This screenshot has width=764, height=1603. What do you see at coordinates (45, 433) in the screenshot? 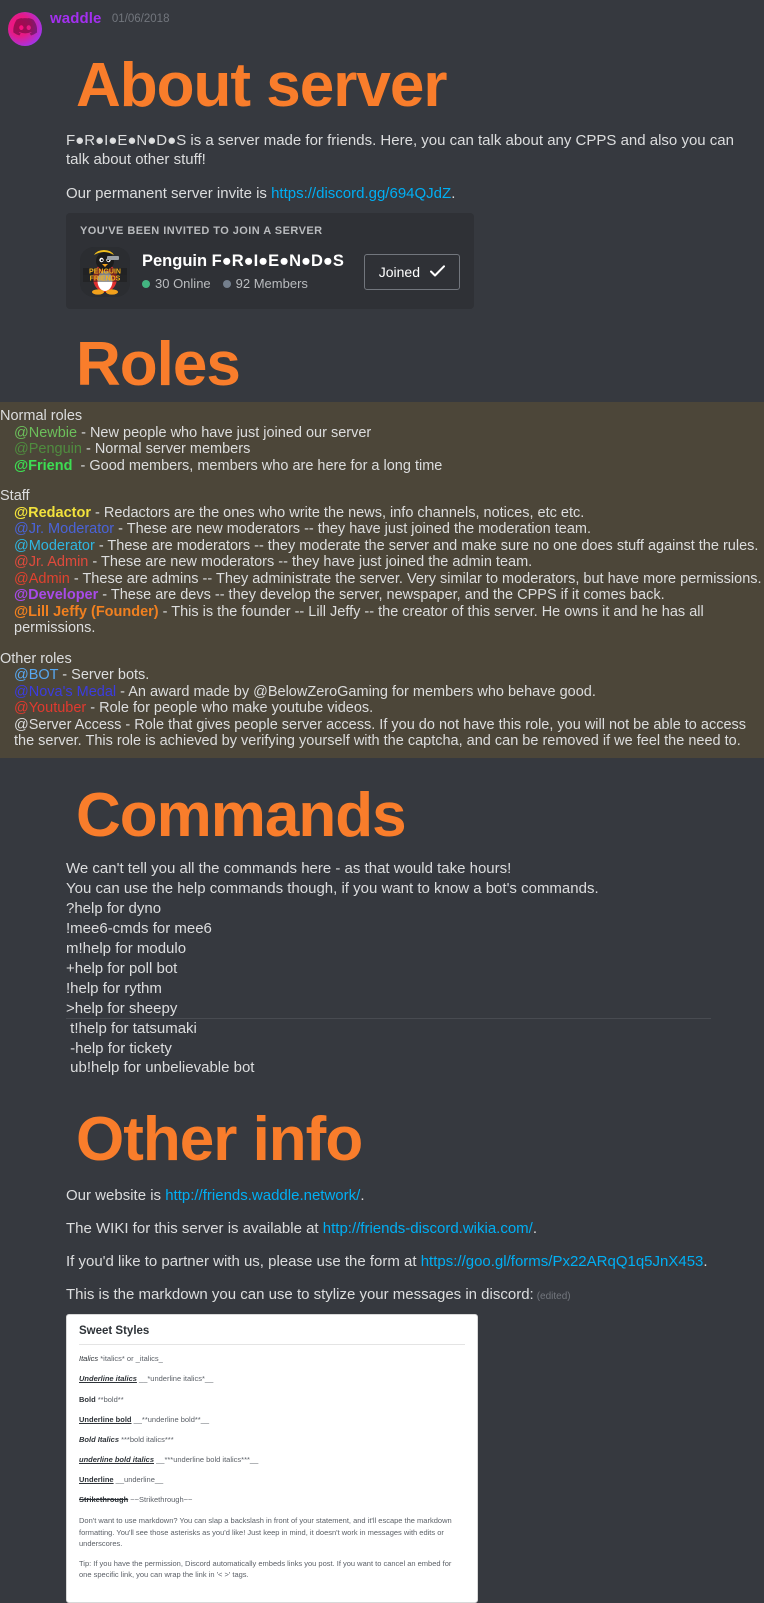
I see `role-mention: @Newbie` at bounding box center [45, 433].